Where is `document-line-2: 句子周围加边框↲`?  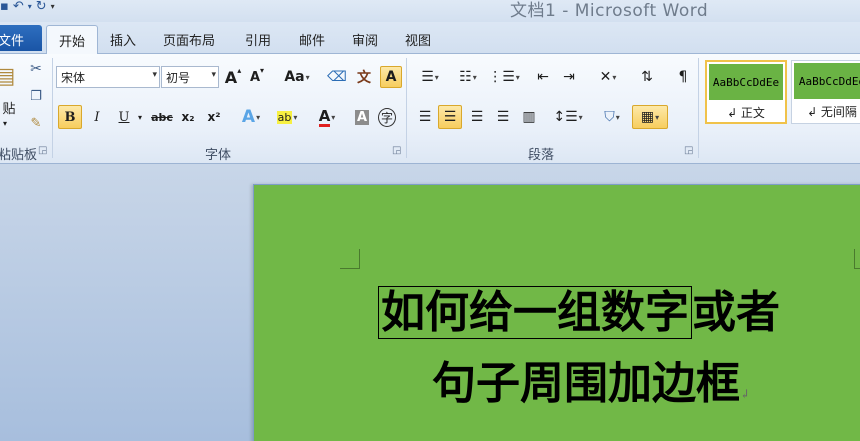 document-line-2: 句子周围加边框↲ is located at coordinates (591, 379).